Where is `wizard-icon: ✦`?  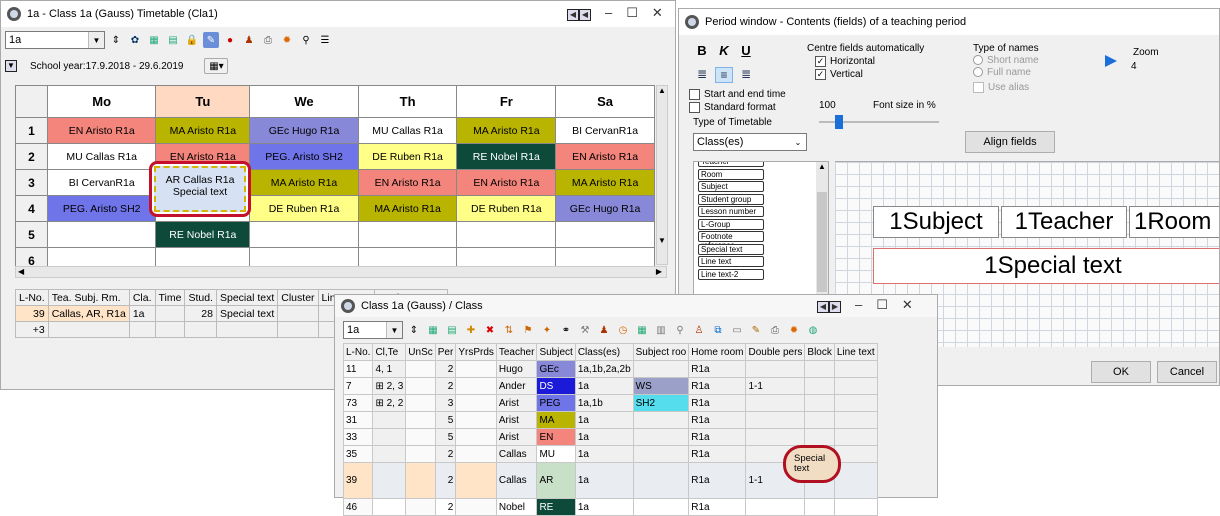 wizard-icon: ✦ is located at coordinates (547, 330).